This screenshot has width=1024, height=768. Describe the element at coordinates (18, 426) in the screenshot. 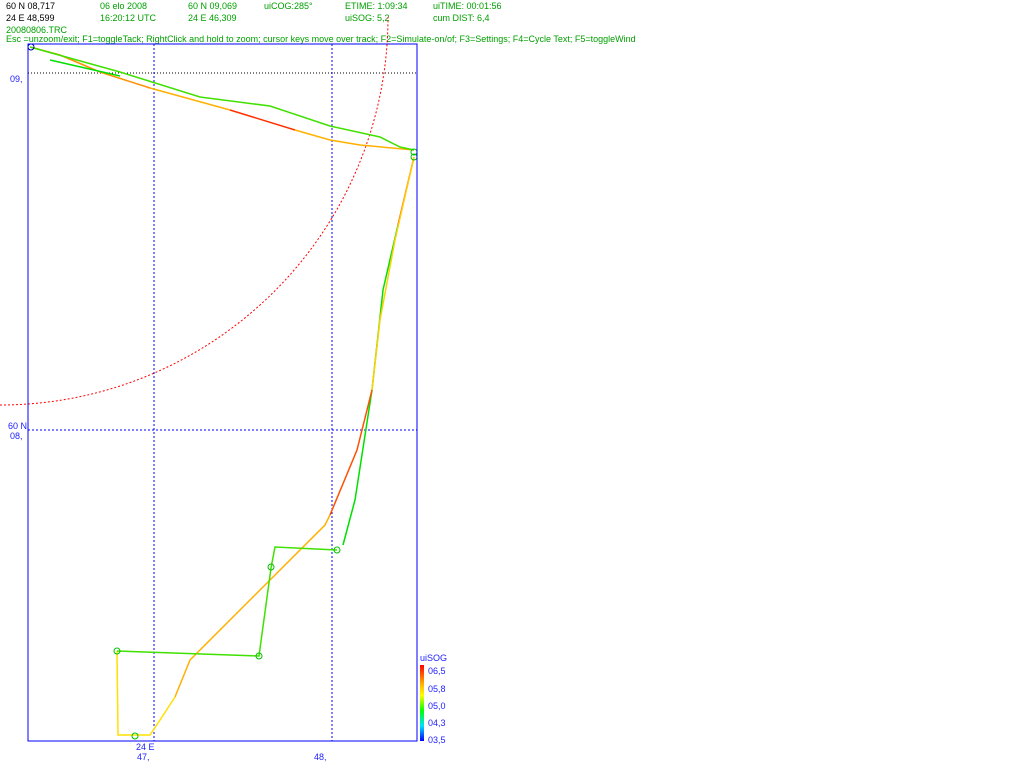

I see `lat-label-mid-1: 60 N` at that location.